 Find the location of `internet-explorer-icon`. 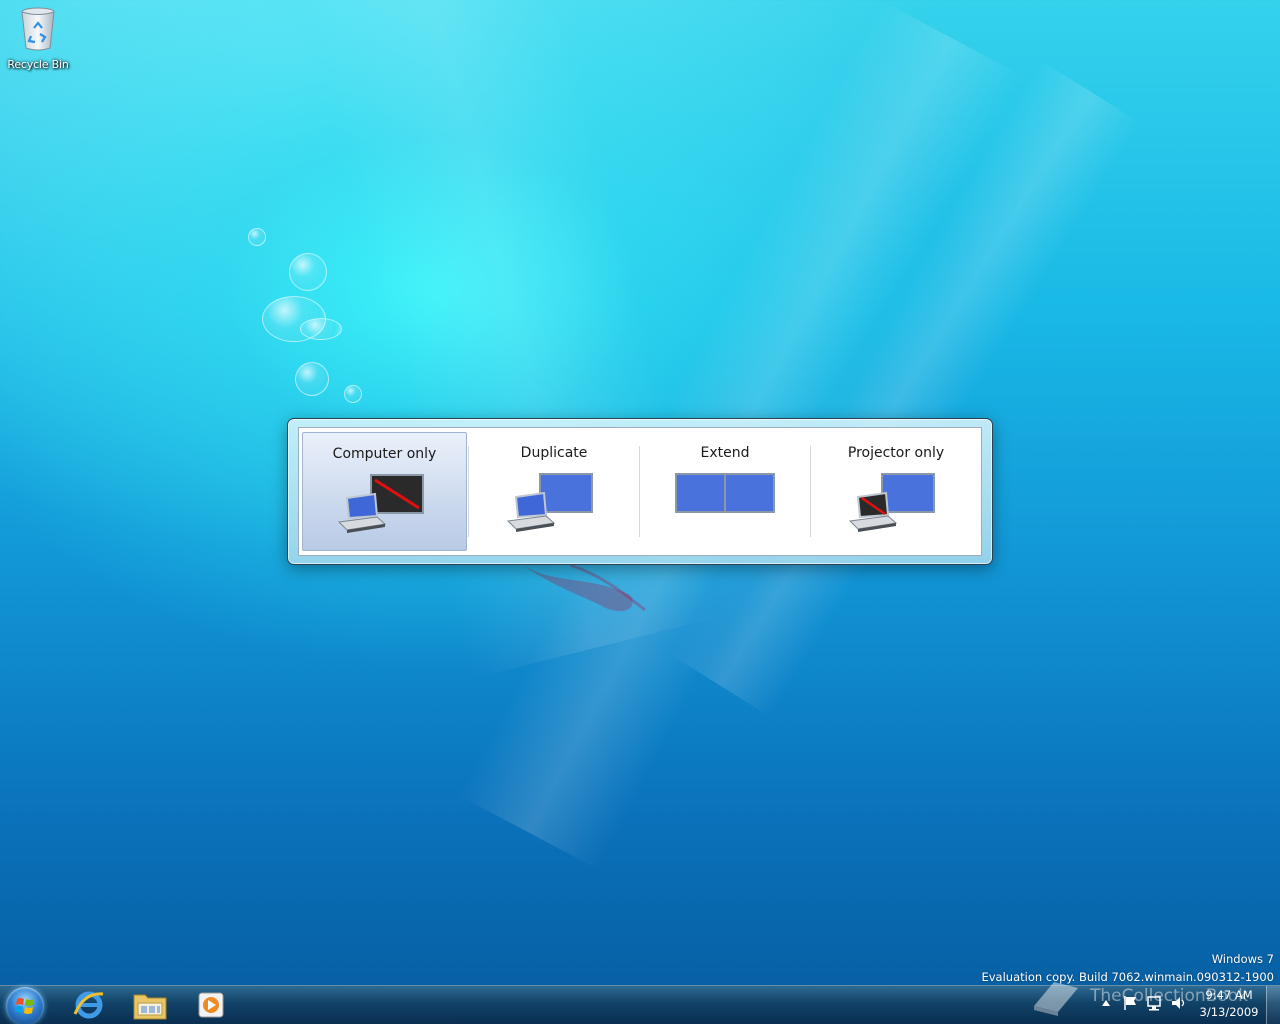

internet-explorer-icon is located at coordinates (88, 1005).